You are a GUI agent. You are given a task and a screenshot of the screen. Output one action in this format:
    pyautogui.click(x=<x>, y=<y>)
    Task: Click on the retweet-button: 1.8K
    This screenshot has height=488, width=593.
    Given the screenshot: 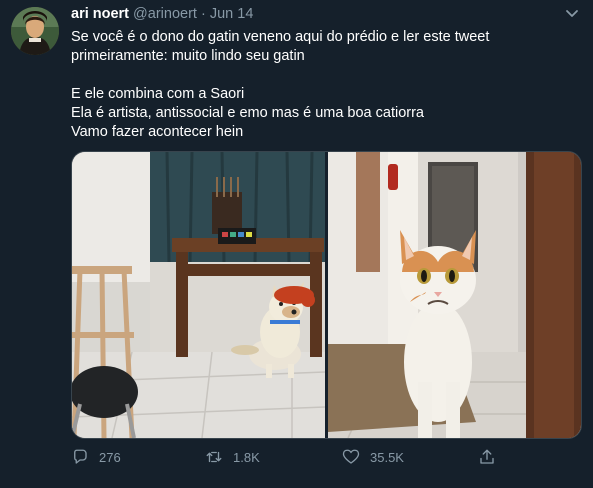 What is the action you would take?
    pyautogui.click(x=232, y=457)
    